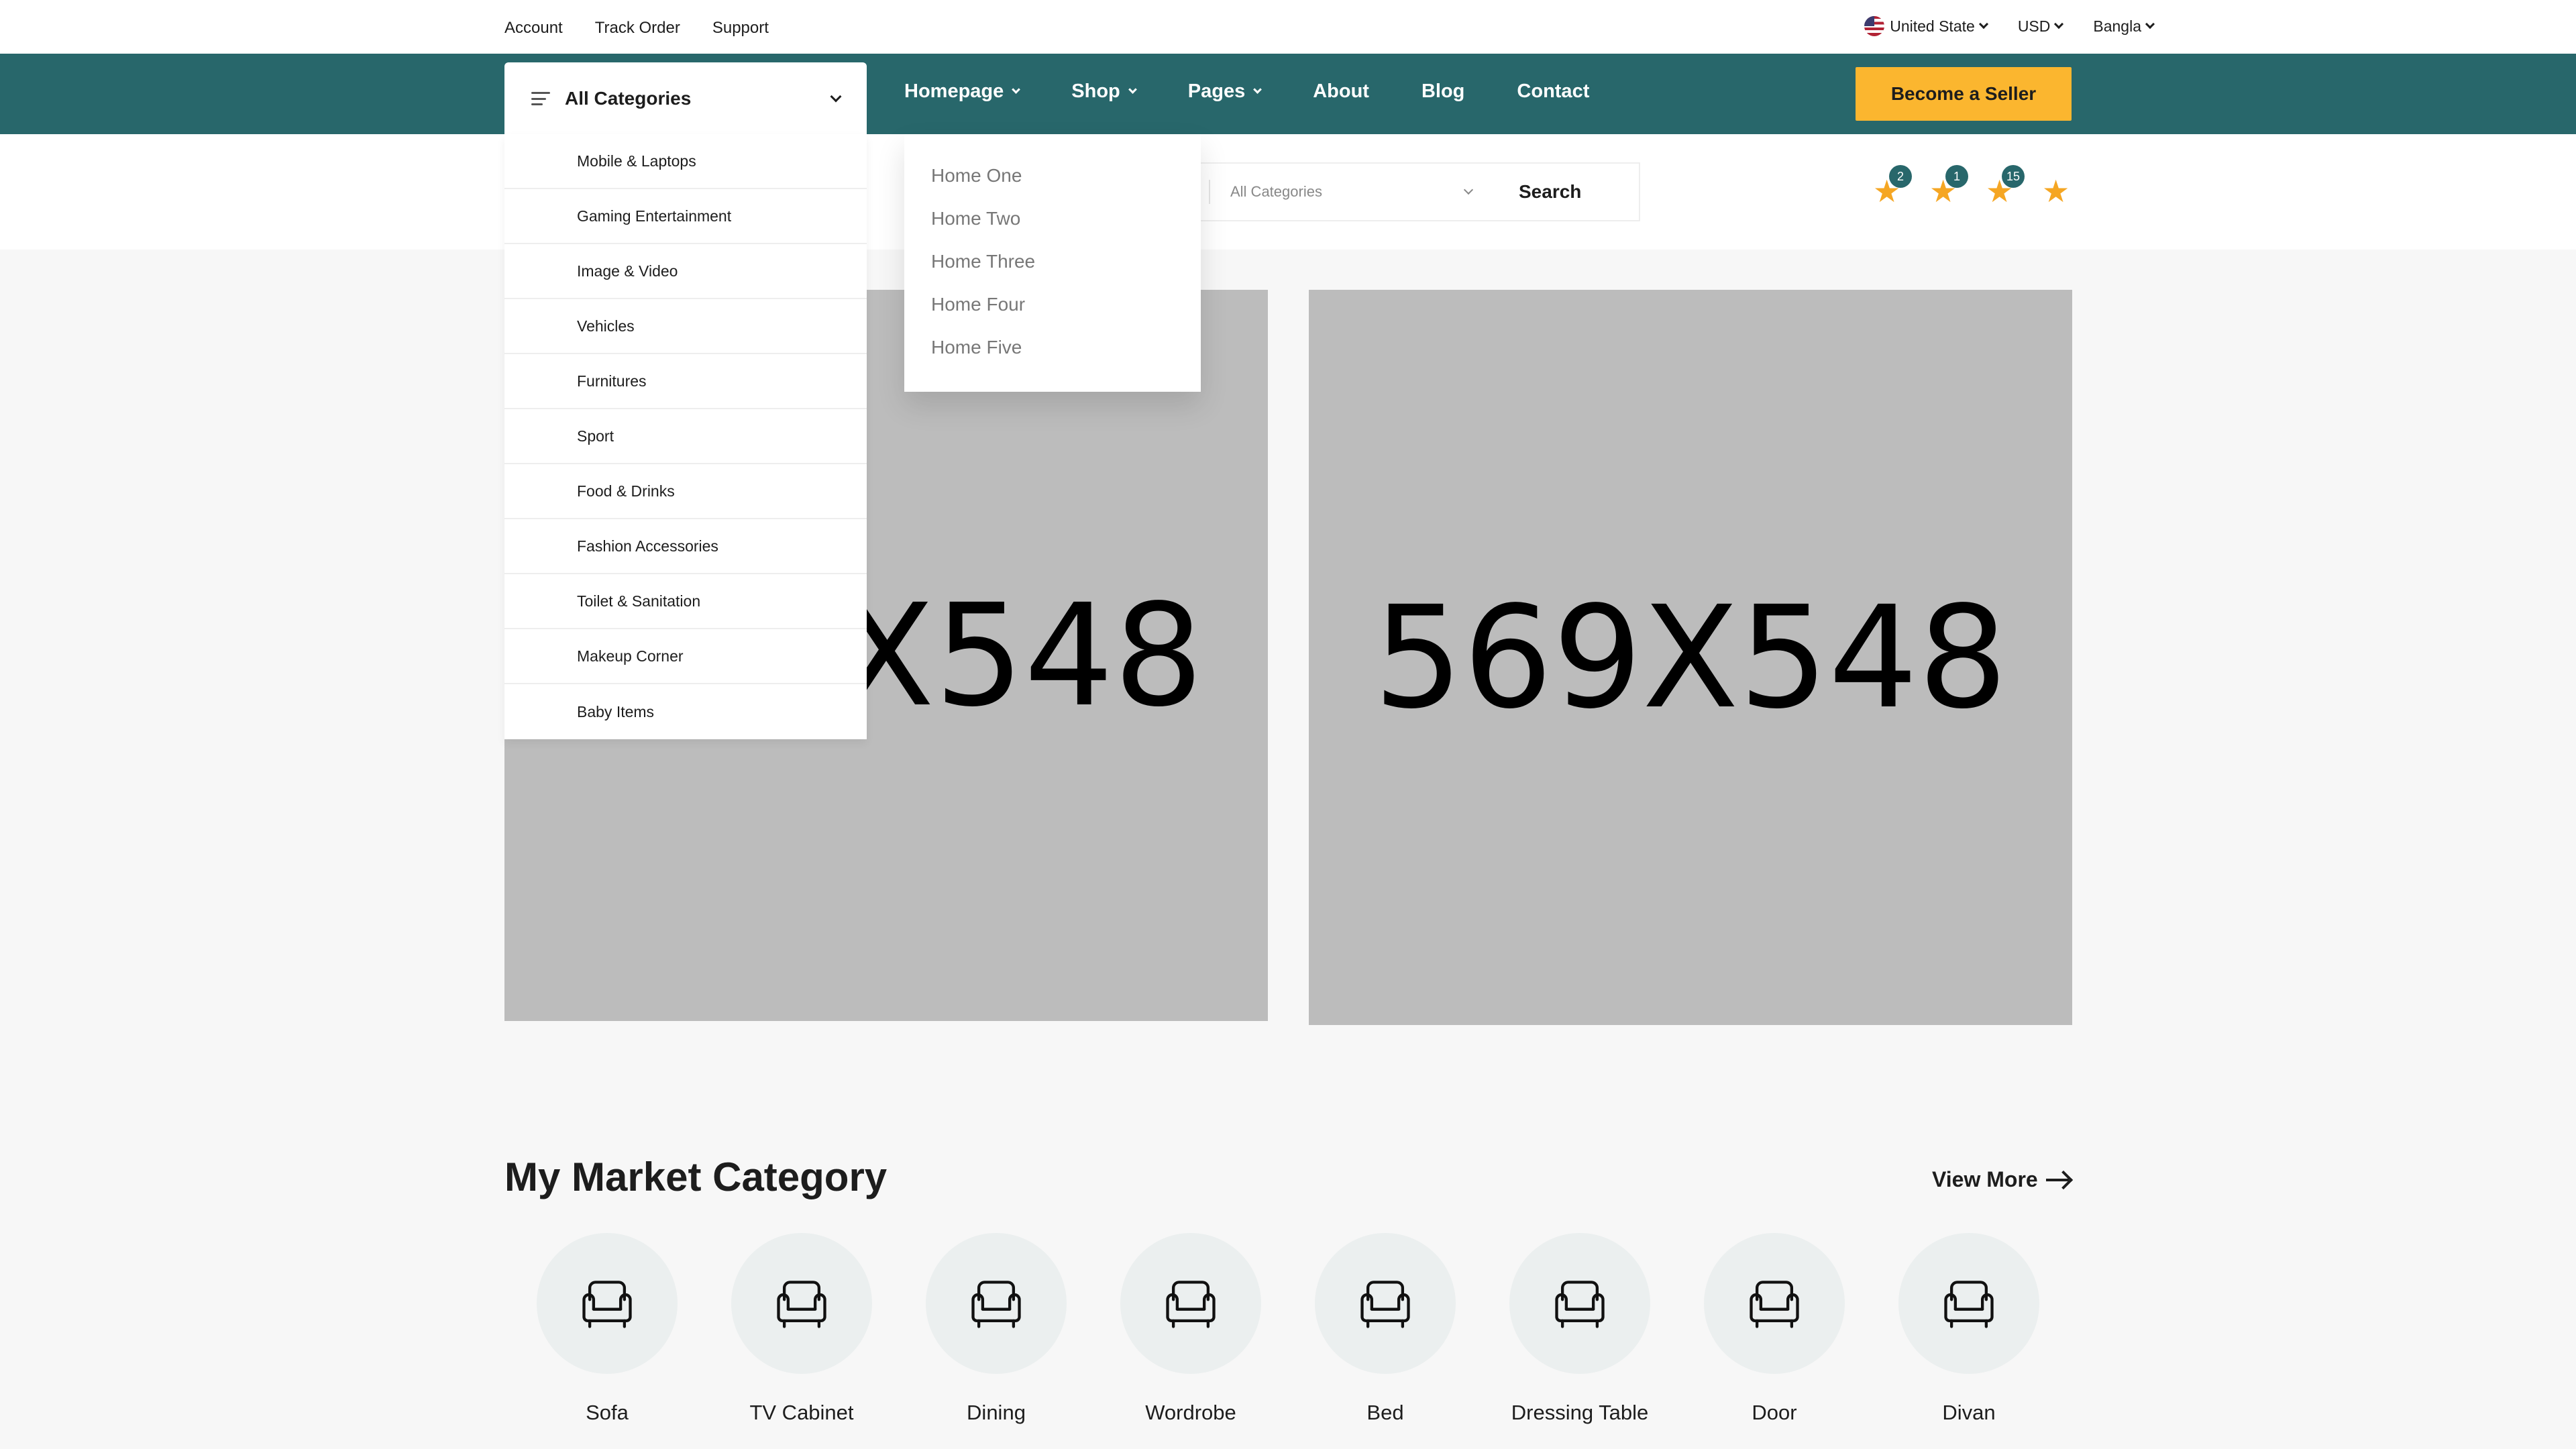 The image size is (2576, 1449). What do you see at coordinates (962, 91) in the screenshot?
I see `nav-item-homepage: Homepage` at bounding box center [962, 91].